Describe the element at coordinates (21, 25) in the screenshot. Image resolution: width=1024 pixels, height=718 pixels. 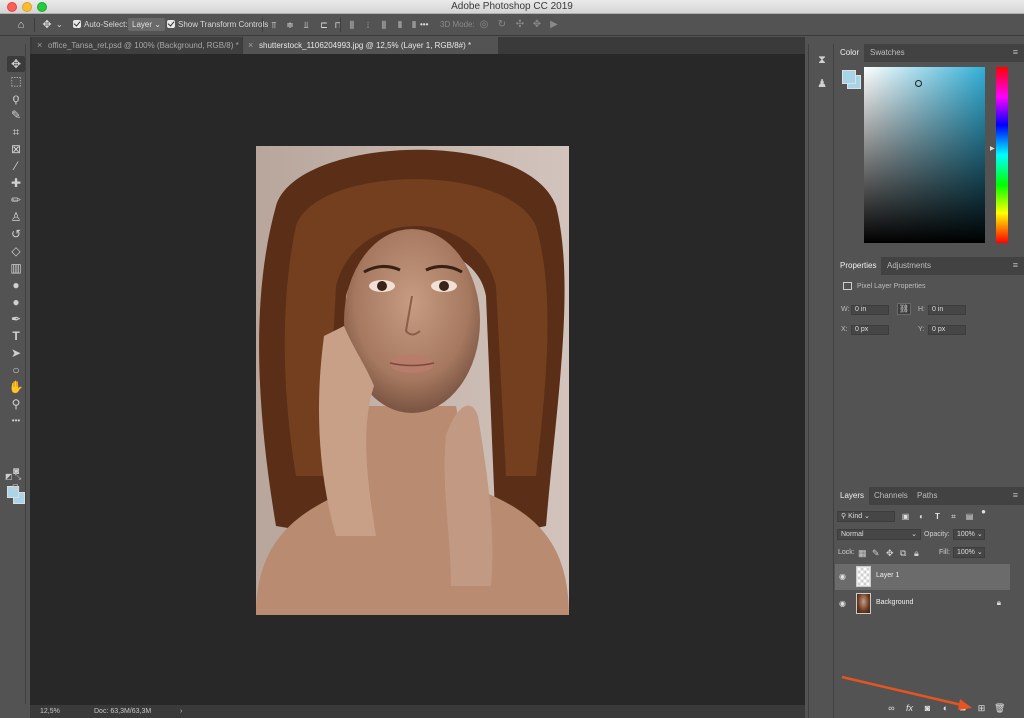
I see `home-icon: ⌂` at that location.